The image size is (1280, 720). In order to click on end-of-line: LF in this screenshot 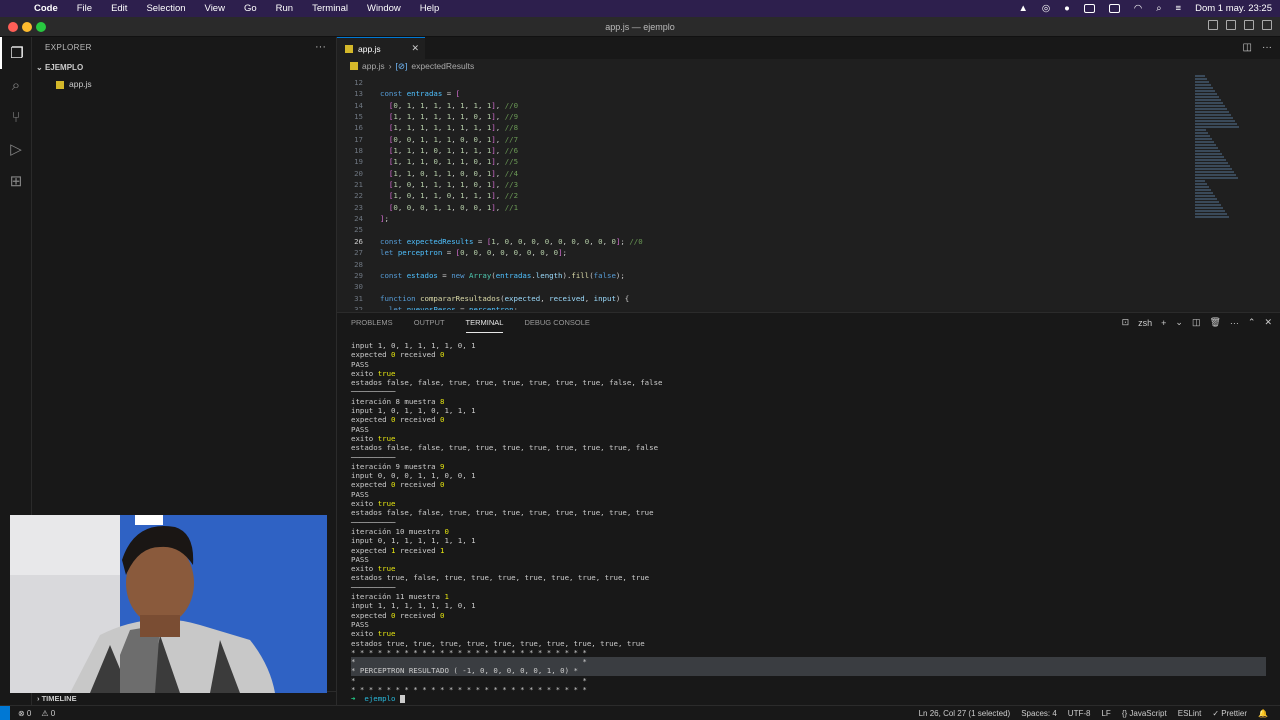, I will do `click(1105, 713)`.